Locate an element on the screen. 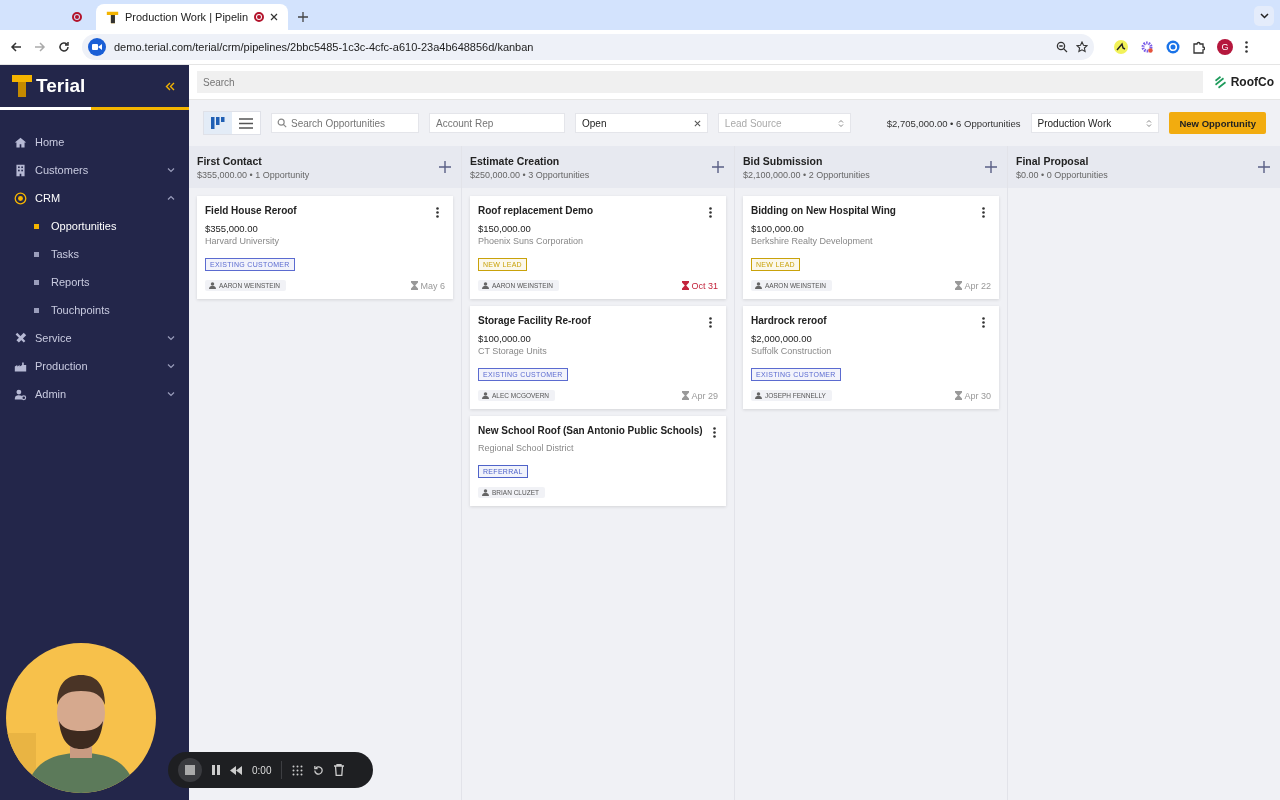 The width and height of the screenshot is (1280, 800). search-field: Search Opportunities is located at coordinates (345, 123).